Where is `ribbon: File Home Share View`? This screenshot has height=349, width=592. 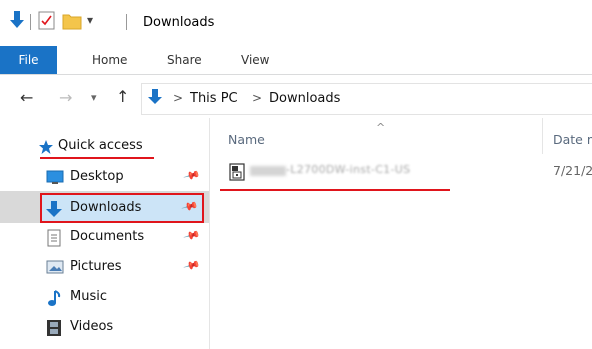 ribbon: File Home Share View is located at coordinates (296, 60).